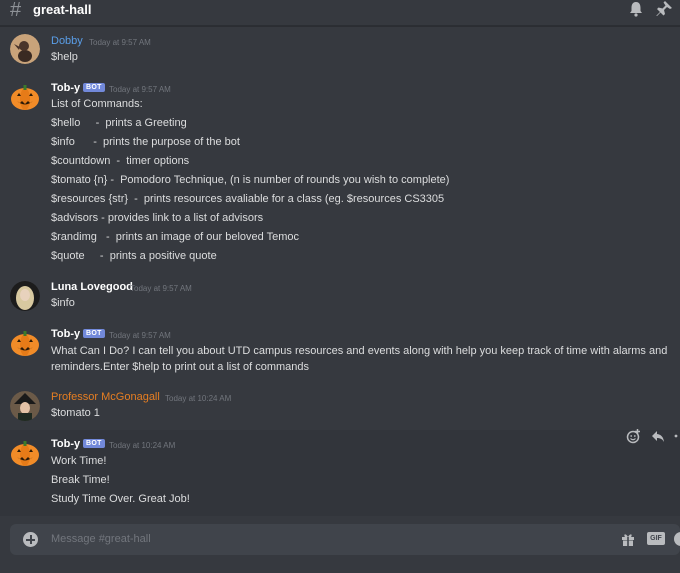 This screenshot has width=680, height=573. I want to click on message-text: $info, so click(63, 303).